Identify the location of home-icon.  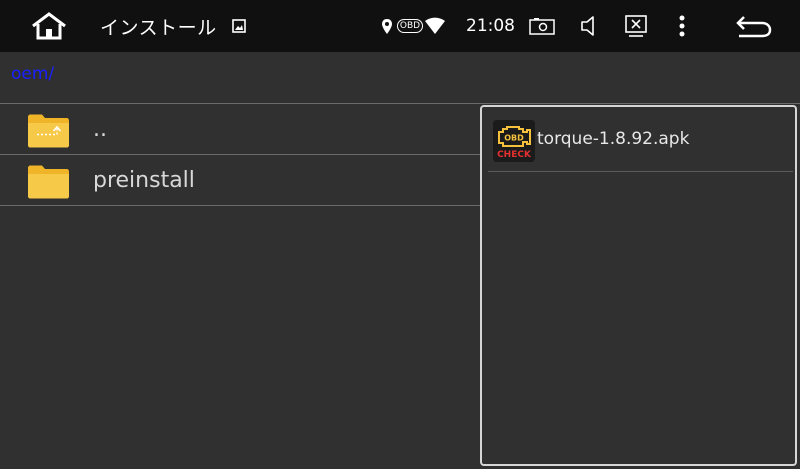
(49, 26).